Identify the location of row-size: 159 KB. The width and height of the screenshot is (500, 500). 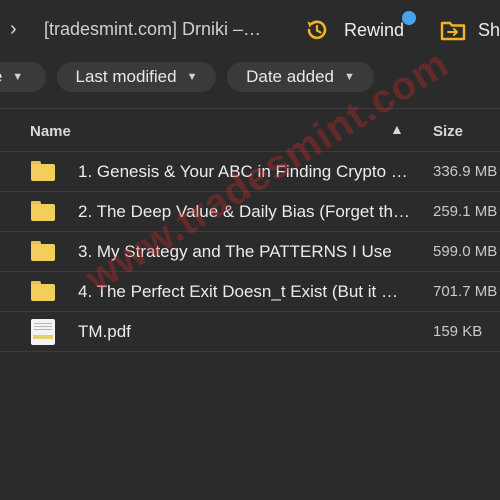
(458, 331).